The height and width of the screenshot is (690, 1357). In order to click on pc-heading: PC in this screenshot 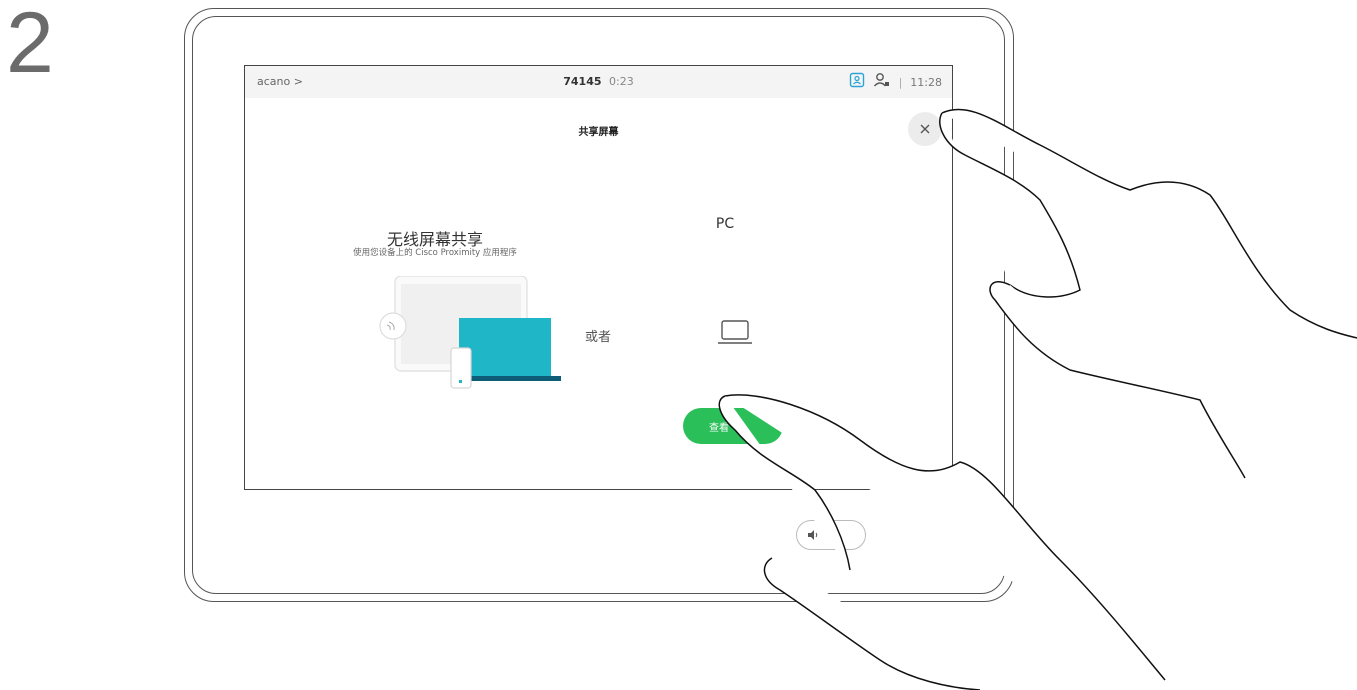, I will do `click(725, 224)`.